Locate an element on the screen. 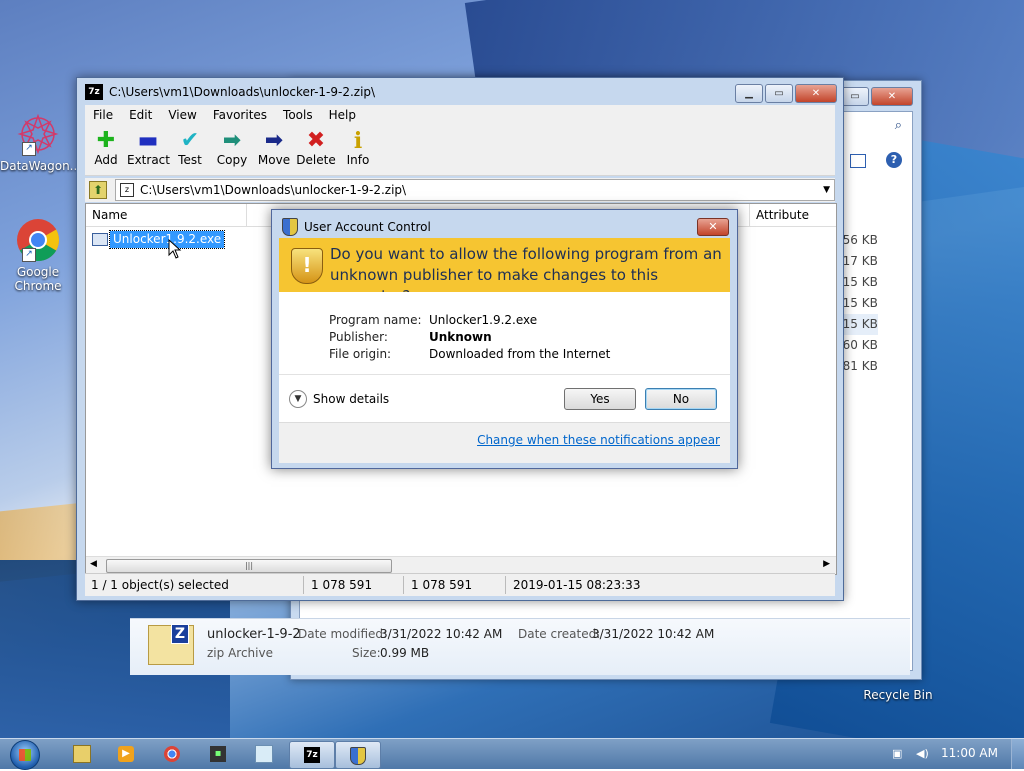  add-button: ✚ Add is located at coordinates (106, 150).